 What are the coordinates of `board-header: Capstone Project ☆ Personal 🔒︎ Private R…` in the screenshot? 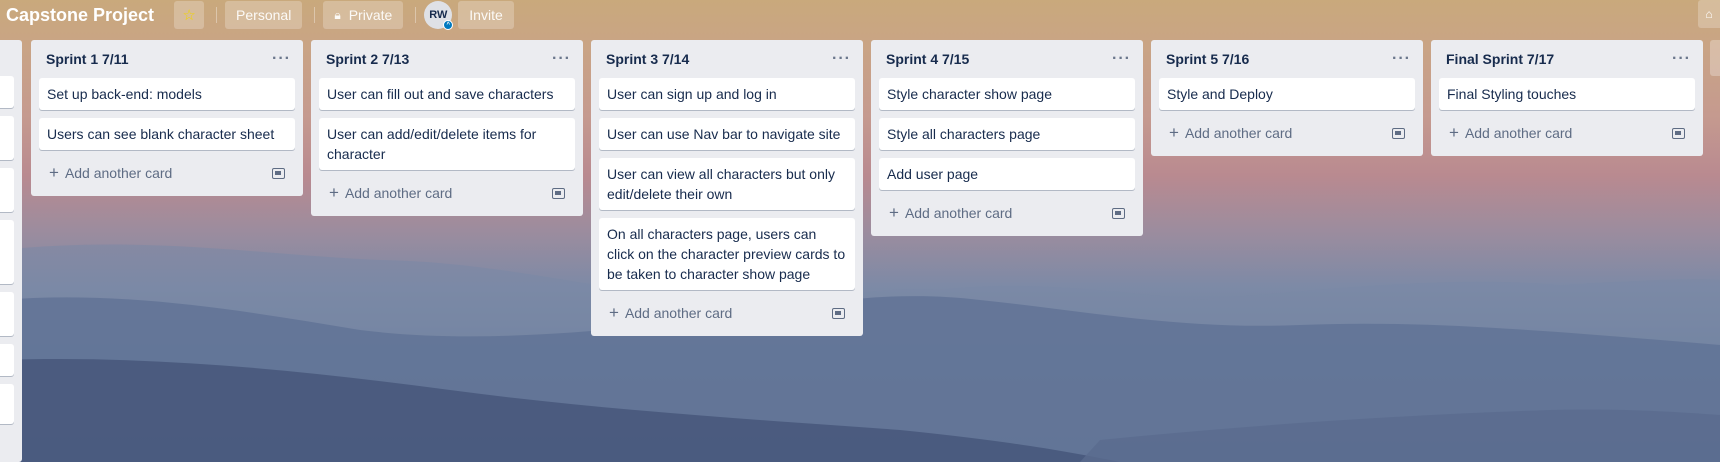 It's located at (860, 15).